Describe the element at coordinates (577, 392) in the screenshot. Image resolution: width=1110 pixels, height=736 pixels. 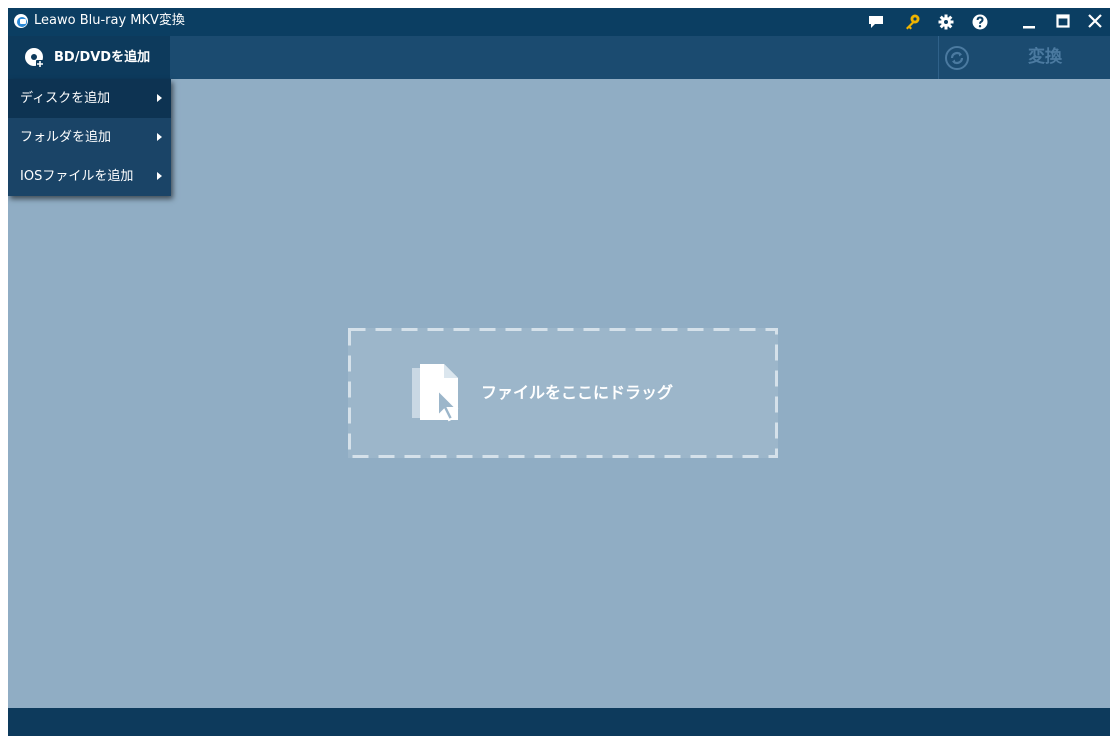
I see `drop-zone-text: ファイルをここにドラッグ` at that location.